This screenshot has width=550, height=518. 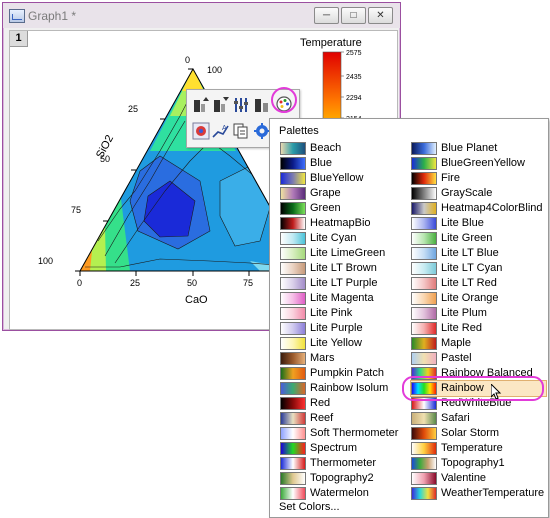 What do you see at coordinates (347, 163) in the screenshot?
I see `palette-item-blue: Blue` at bounding box center [347, 163].